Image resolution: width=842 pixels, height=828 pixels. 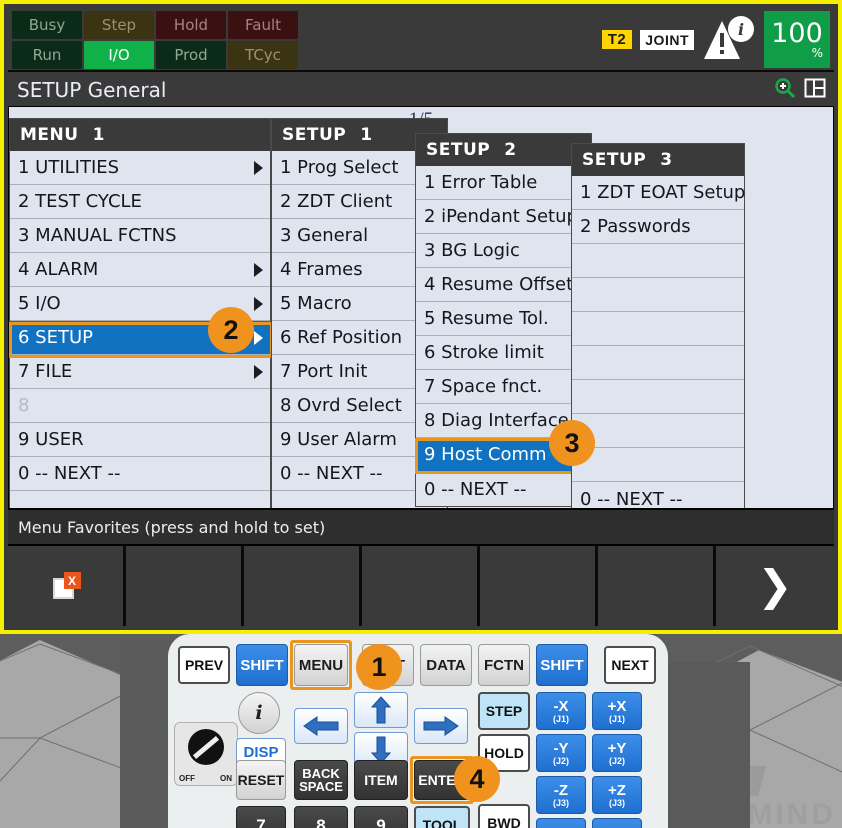 What do you see at coordinates (658, 227) in the screenshot?
I see `setup3-item-passwords: 2 Passwords` at bounding box center [658, 227].